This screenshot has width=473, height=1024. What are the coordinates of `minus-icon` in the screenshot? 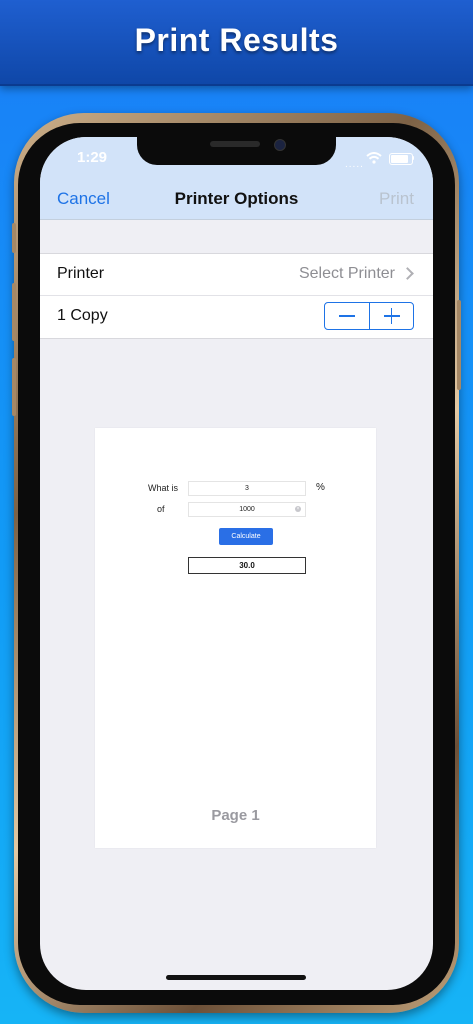 It's located at (347, 316).